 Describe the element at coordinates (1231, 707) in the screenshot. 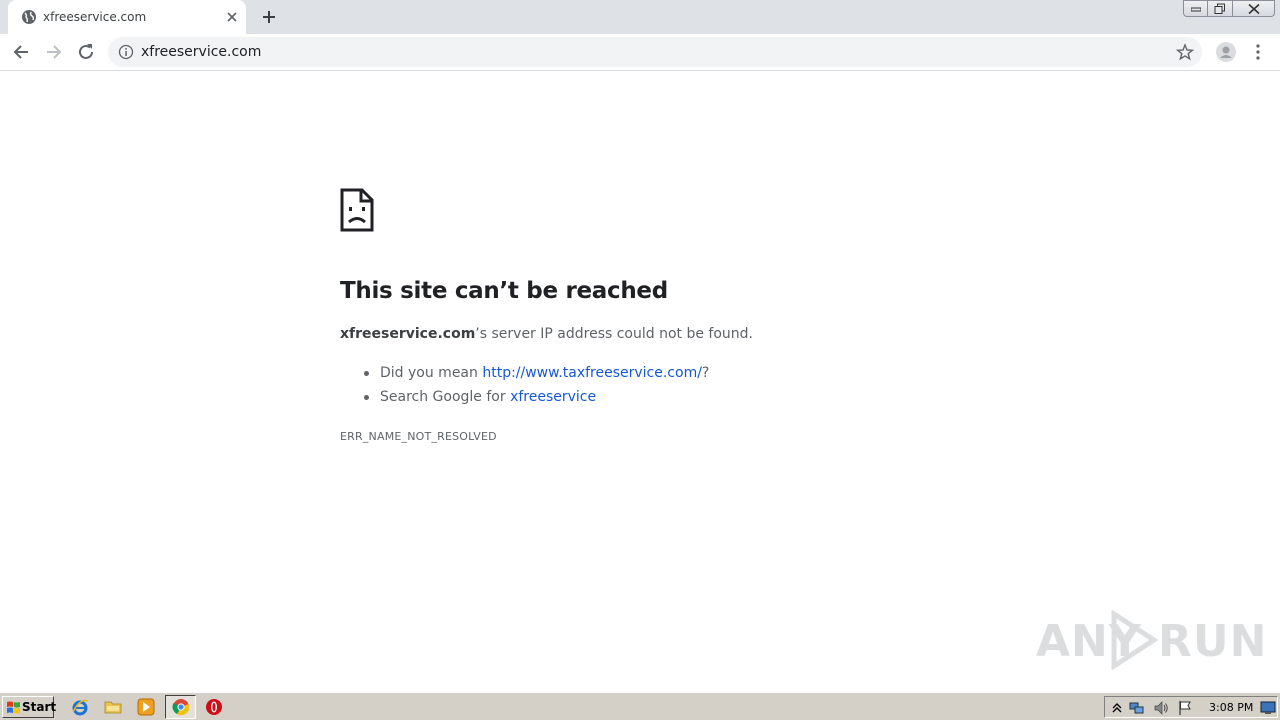

I see `taskbar-clock: 3:08 PM` at that location.